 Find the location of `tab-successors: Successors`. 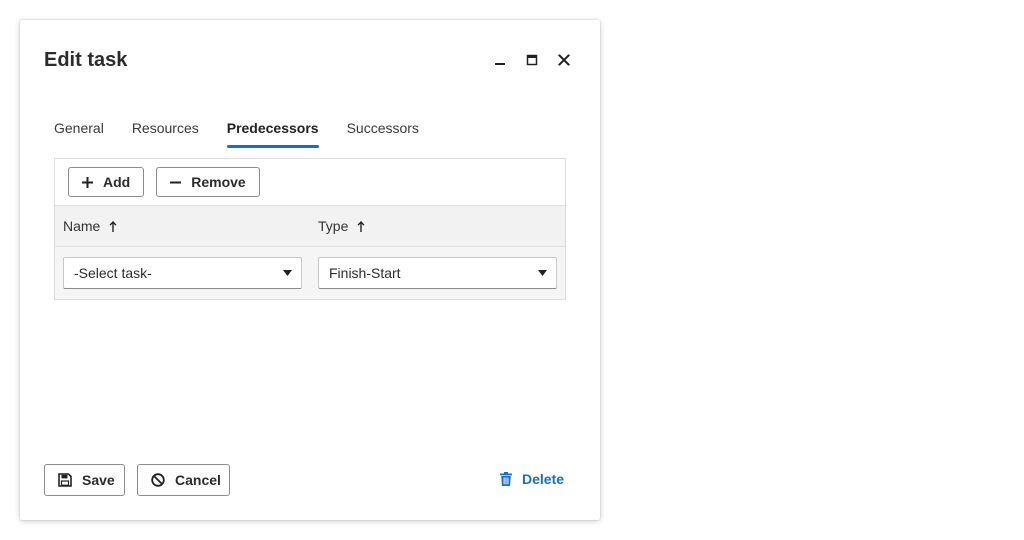

tab-successors: Successors is located at coordinates (383, 132).